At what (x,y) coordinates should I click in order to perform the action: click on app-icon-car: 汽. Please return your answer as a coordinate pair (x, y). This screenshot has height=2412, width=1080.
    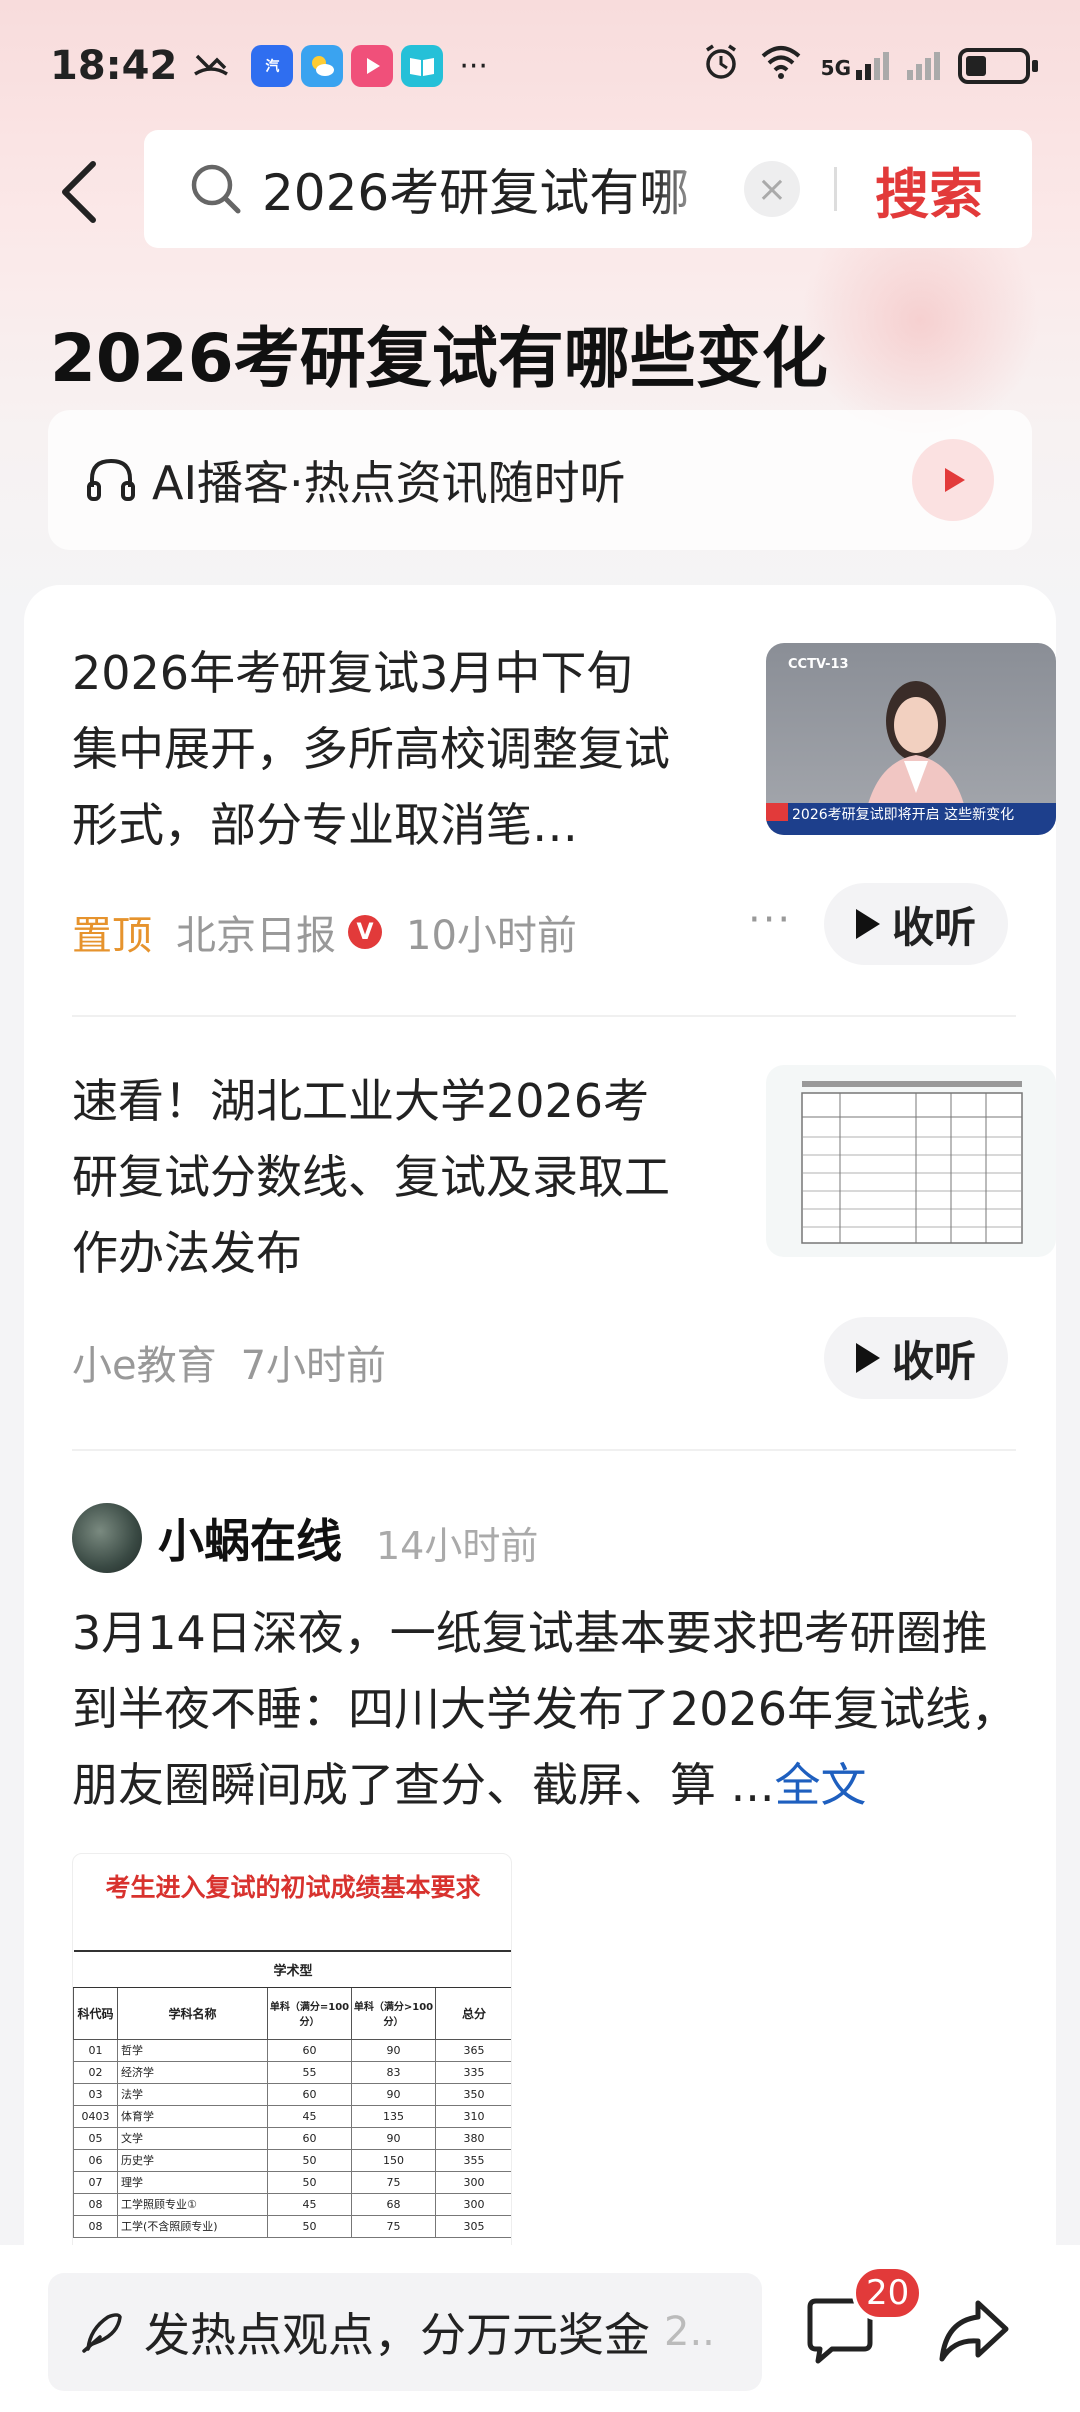
    Looking at the image, I should click on (272, 66).